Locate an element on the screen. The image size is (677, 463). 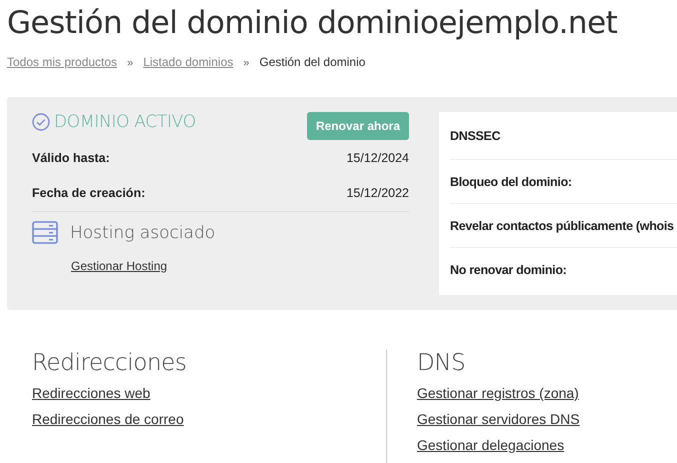
section-link: Redirecciones de correo is located at coordinates (108, 419).